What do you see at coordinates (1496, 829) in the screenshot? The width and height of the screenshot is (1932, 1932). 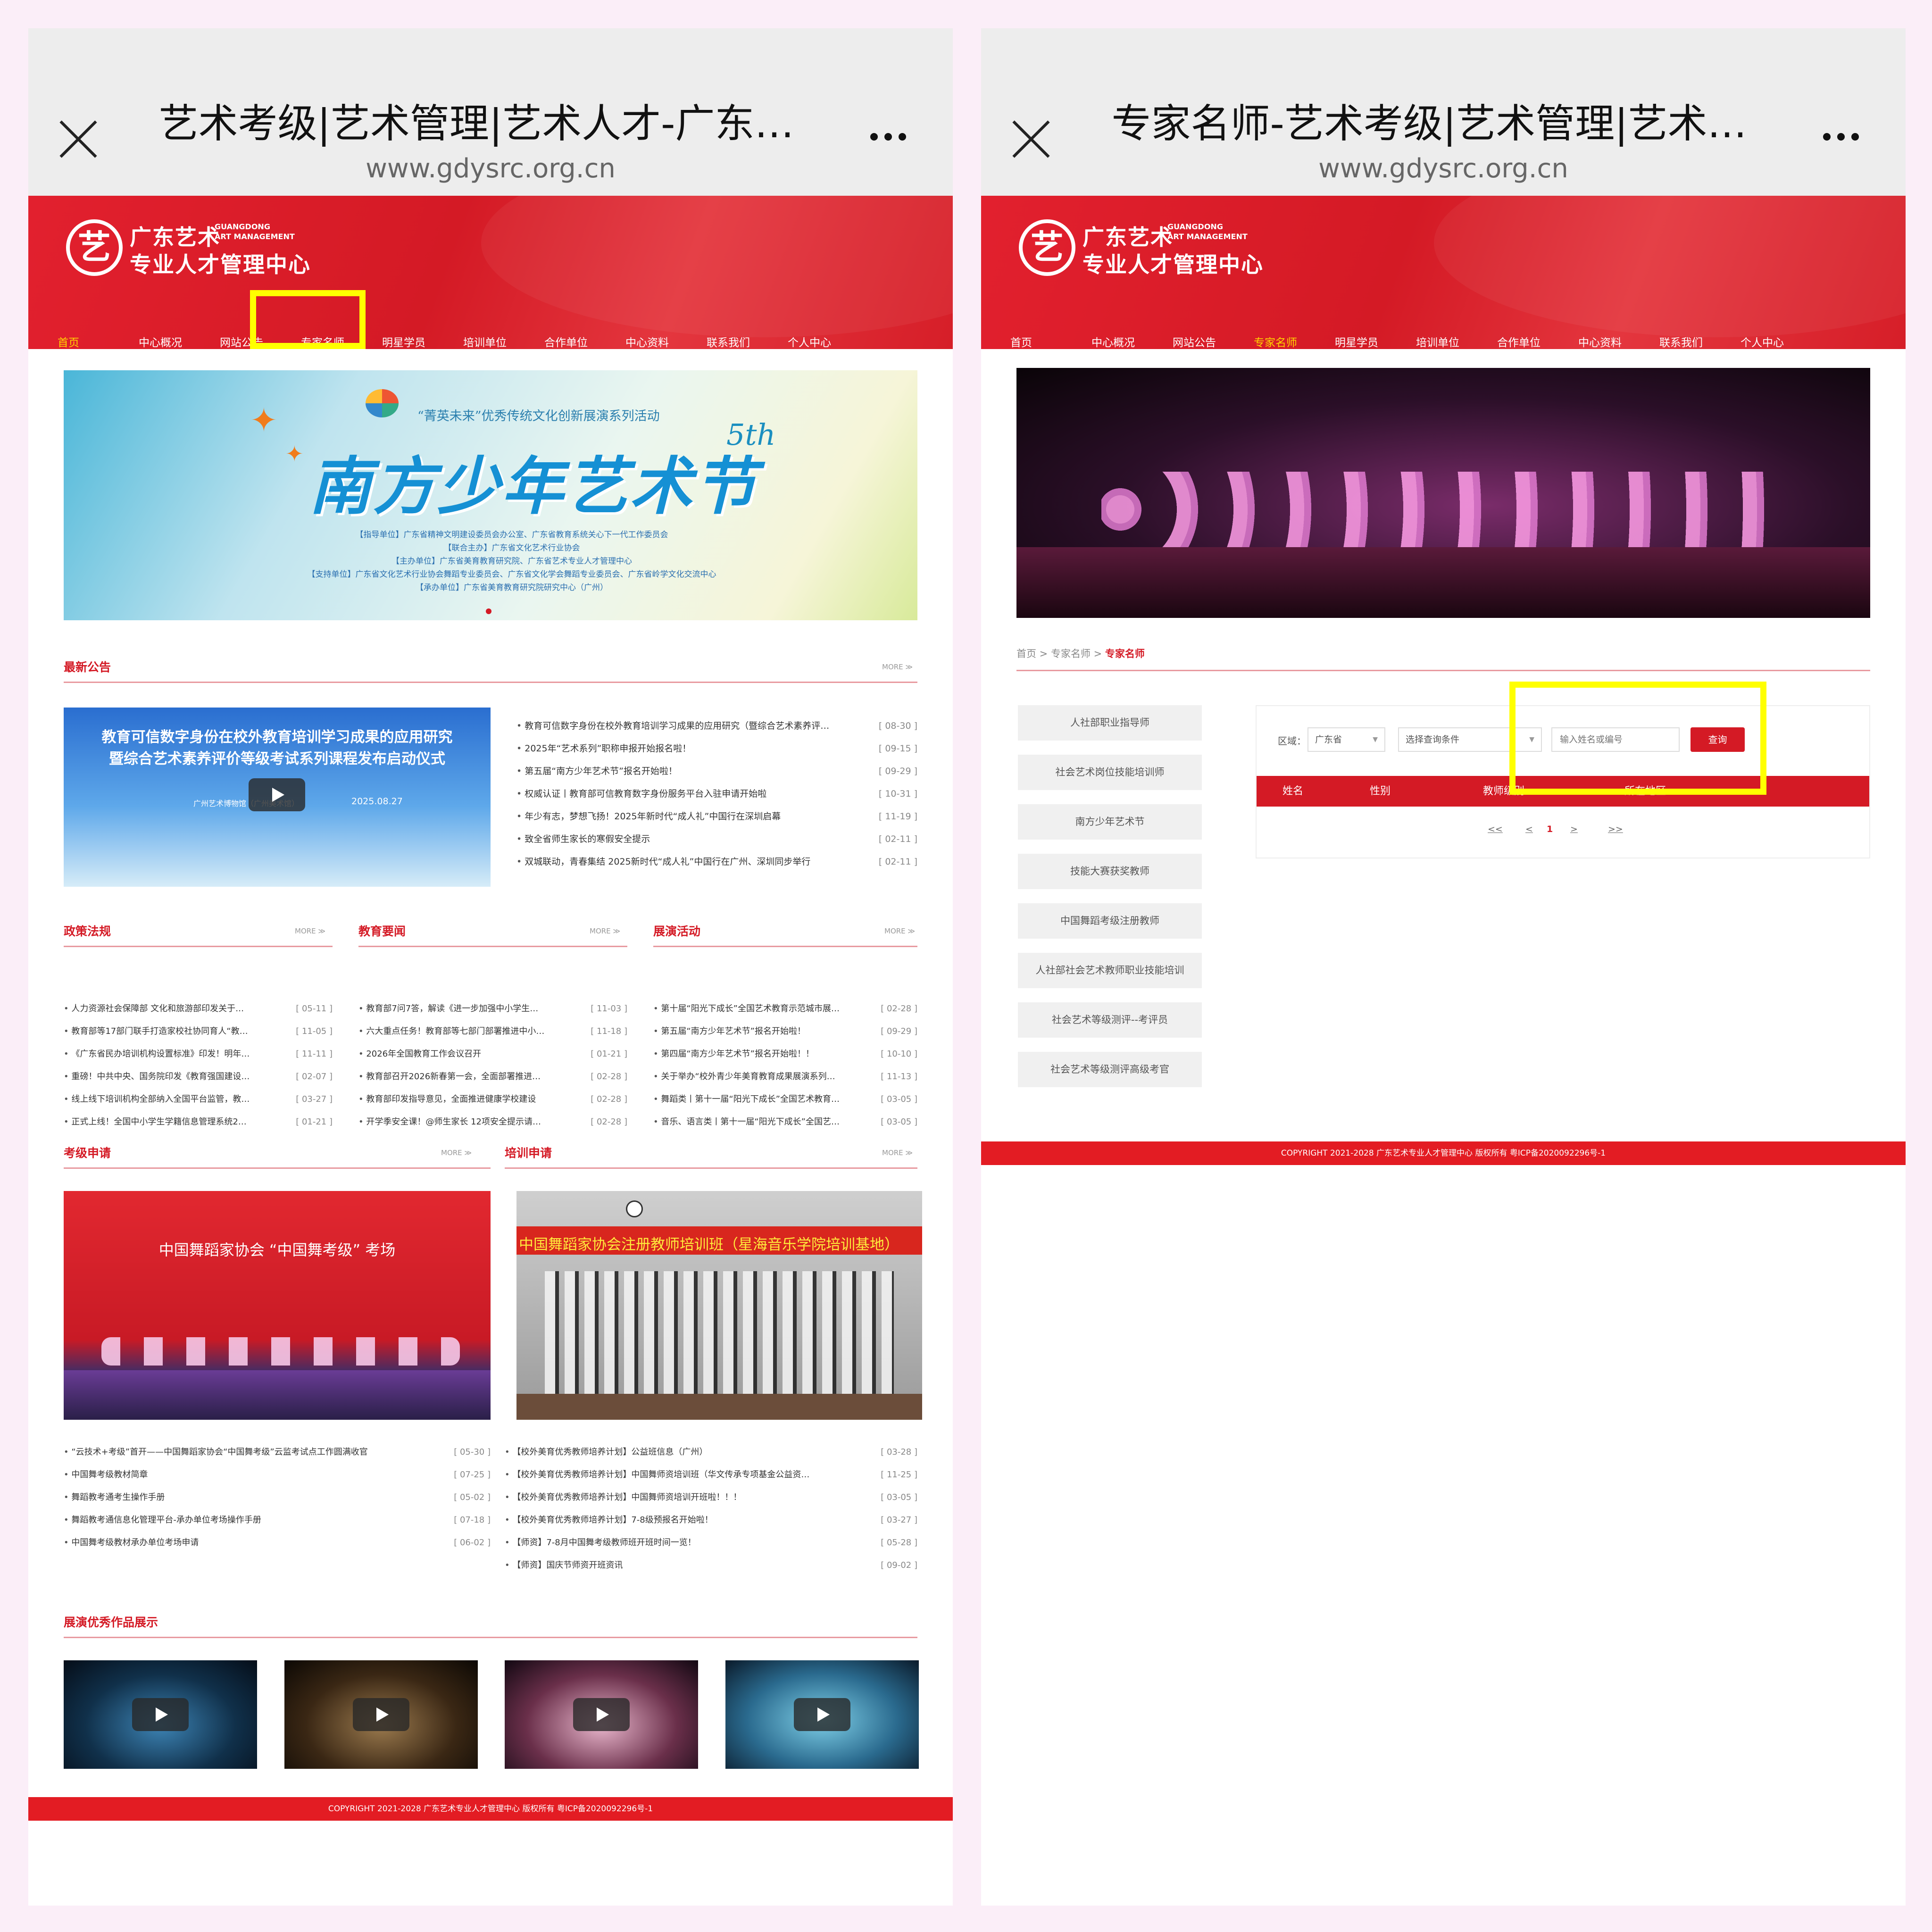 I see `page-first: <<` at bounding box center [1496, 829].